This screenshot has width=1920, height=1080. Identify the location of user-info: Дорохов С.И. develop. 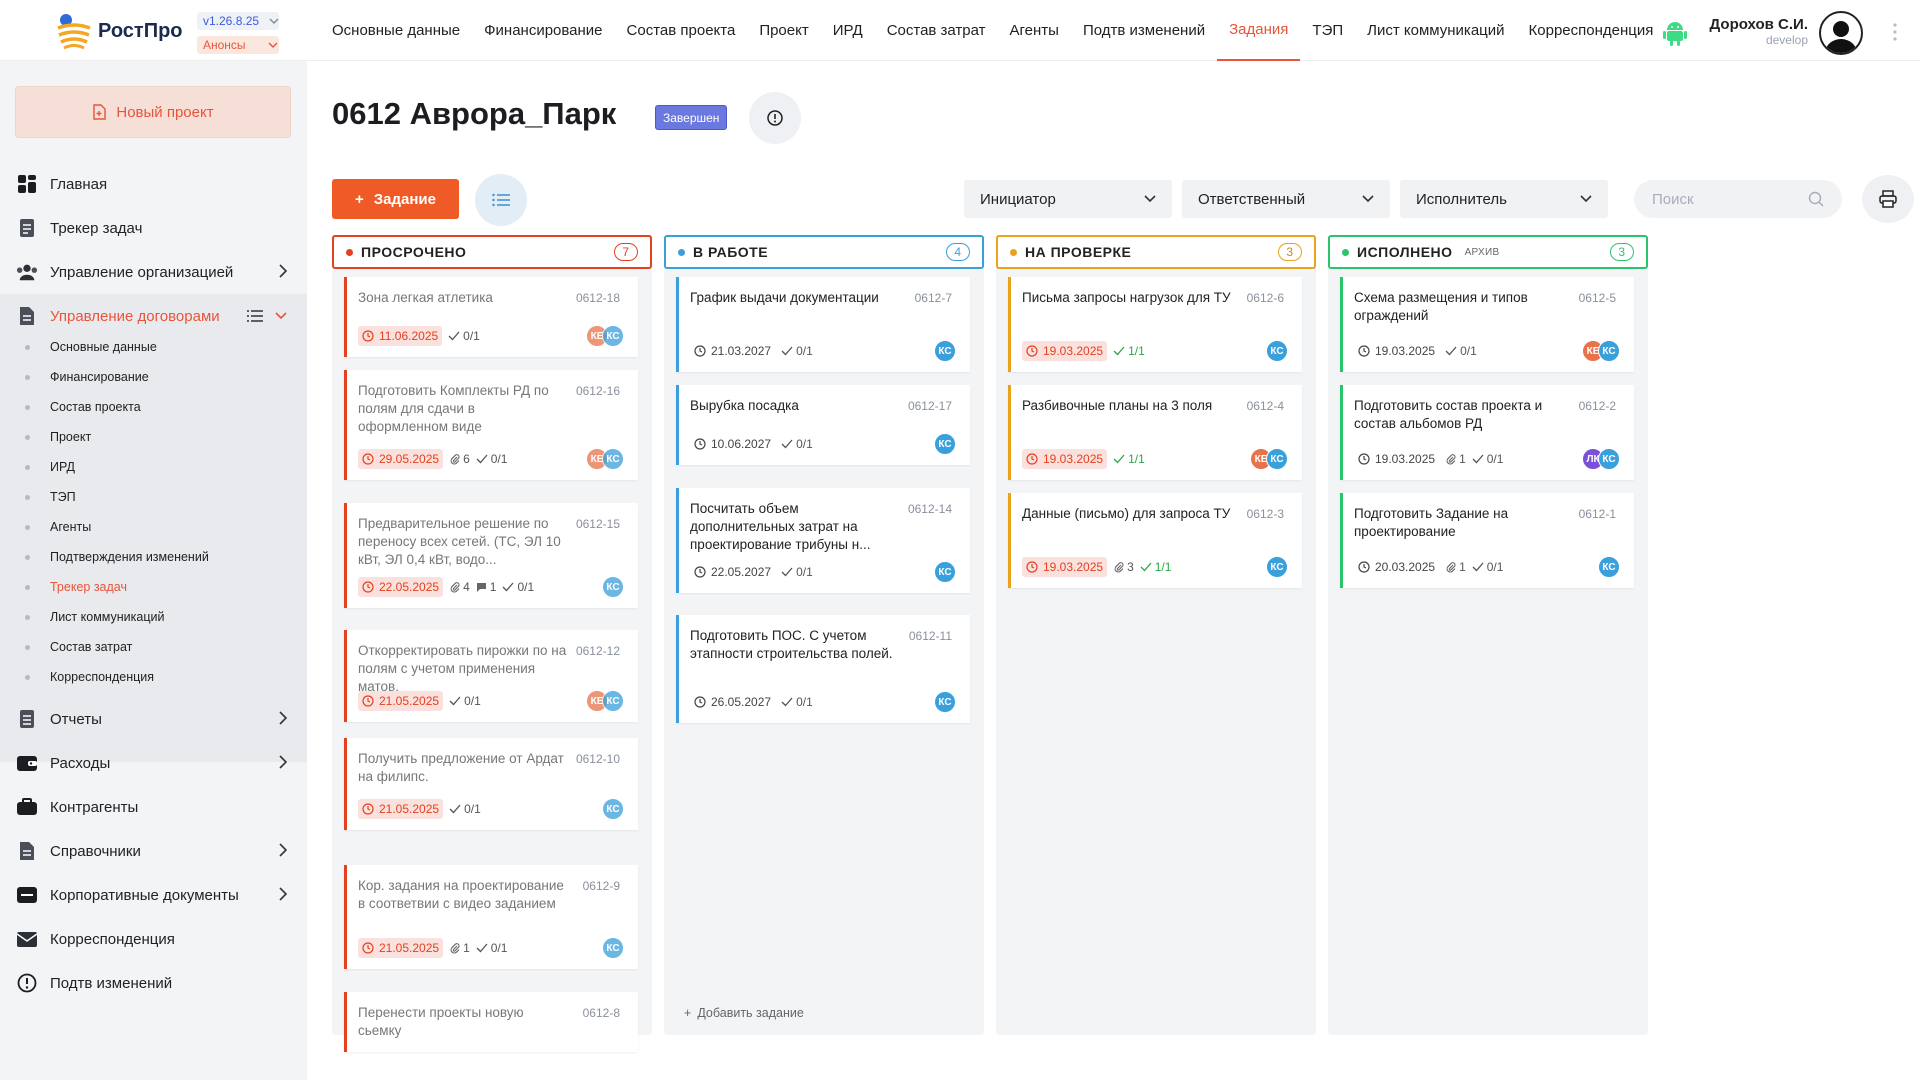
(1759, 31).